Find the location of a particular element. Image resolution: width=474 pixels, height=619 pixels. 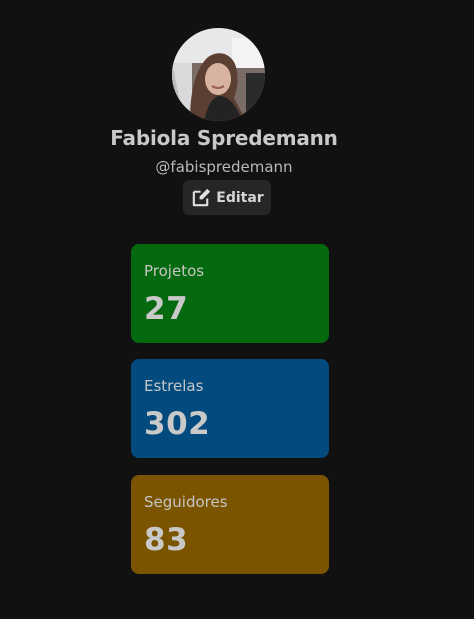

projects-count: 27 is located at coordinates (166, 309).